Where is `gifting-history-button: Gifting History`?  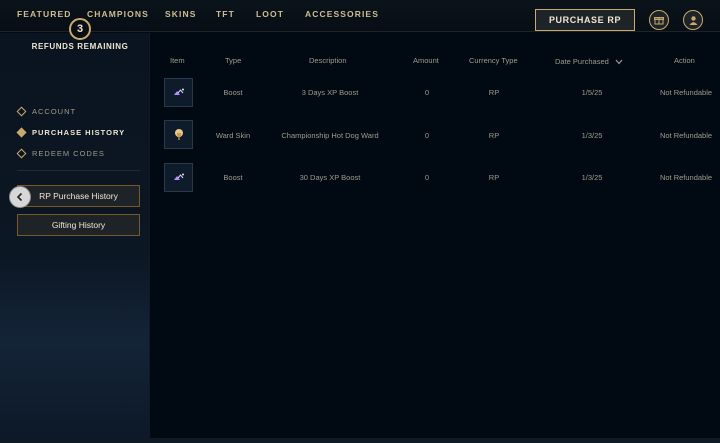 gifting-history-button: Gifting History is located at coordinates (78, 225).